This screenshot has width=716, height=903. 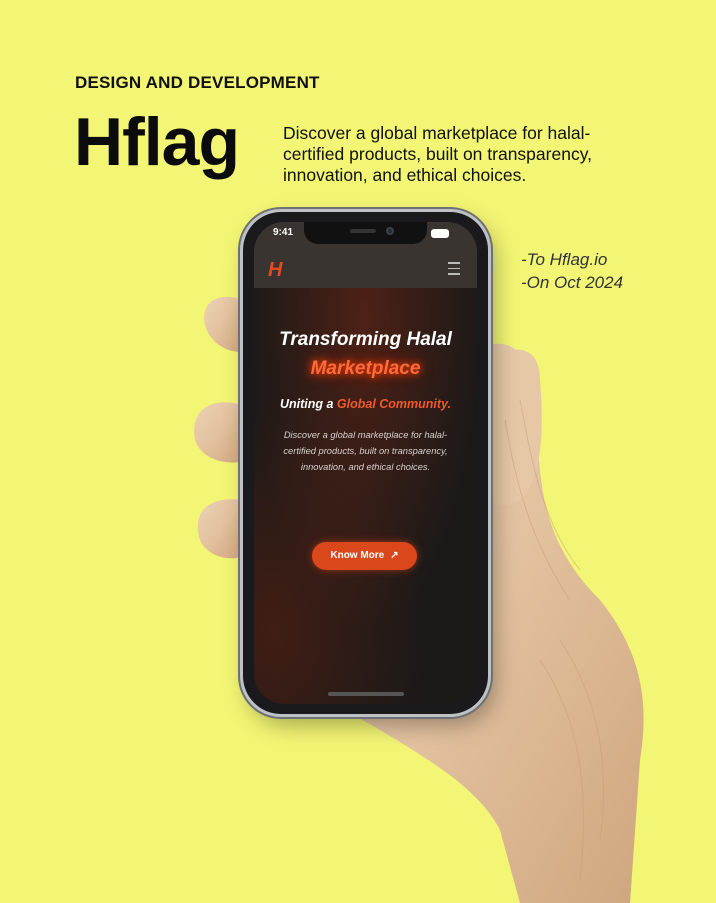 I want to click on finger-top, so click(x=223, y=324).